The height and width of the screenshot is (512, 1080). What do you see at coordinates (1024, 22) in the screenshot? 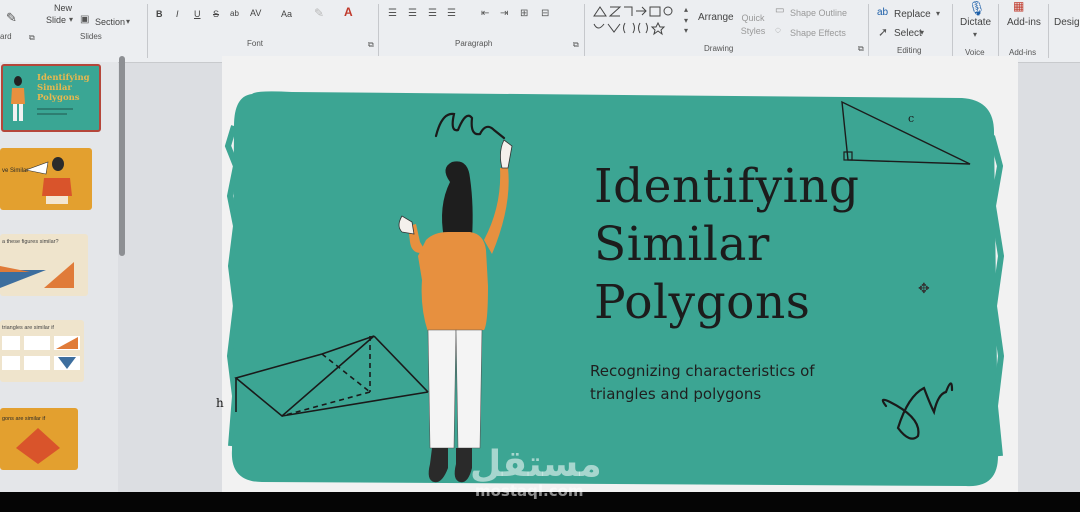
I see `addins-label: Add-ins` at bounding box center [1024, 22].